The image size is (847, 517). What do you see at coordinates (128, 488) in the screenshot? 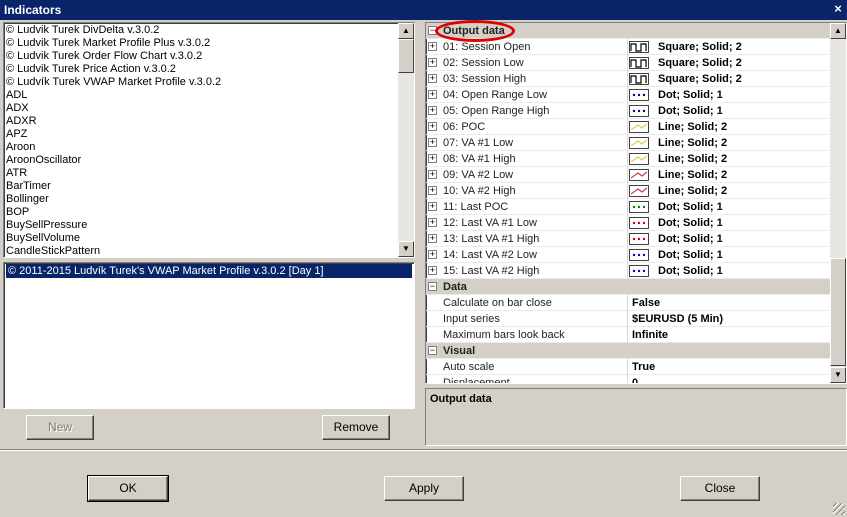
I see `ok-button: OK` at bounding box center [128, 488].